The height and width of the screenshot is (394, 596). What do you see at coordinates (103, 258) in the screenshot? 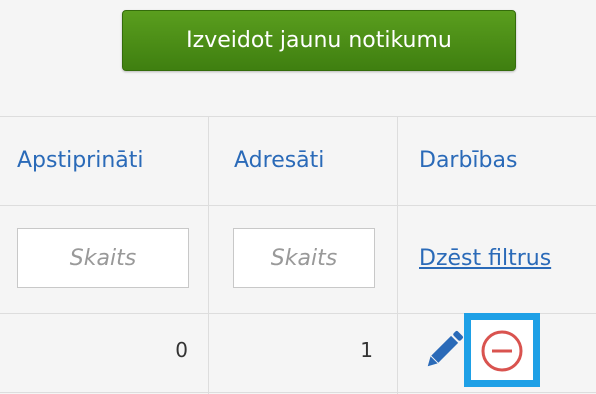
I see `confirmed-count-filter-input` at bounding box center [103, 258].